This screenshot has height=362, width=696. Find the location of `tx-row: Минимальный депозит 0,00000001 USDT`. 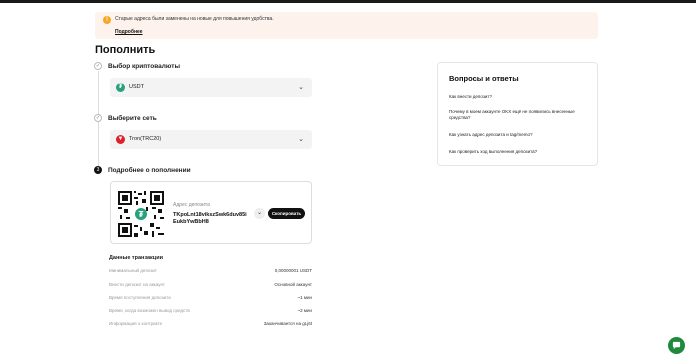

tx-row: Минимальный депозит 0,00000001 USDT is located at coordinates (210, 272).